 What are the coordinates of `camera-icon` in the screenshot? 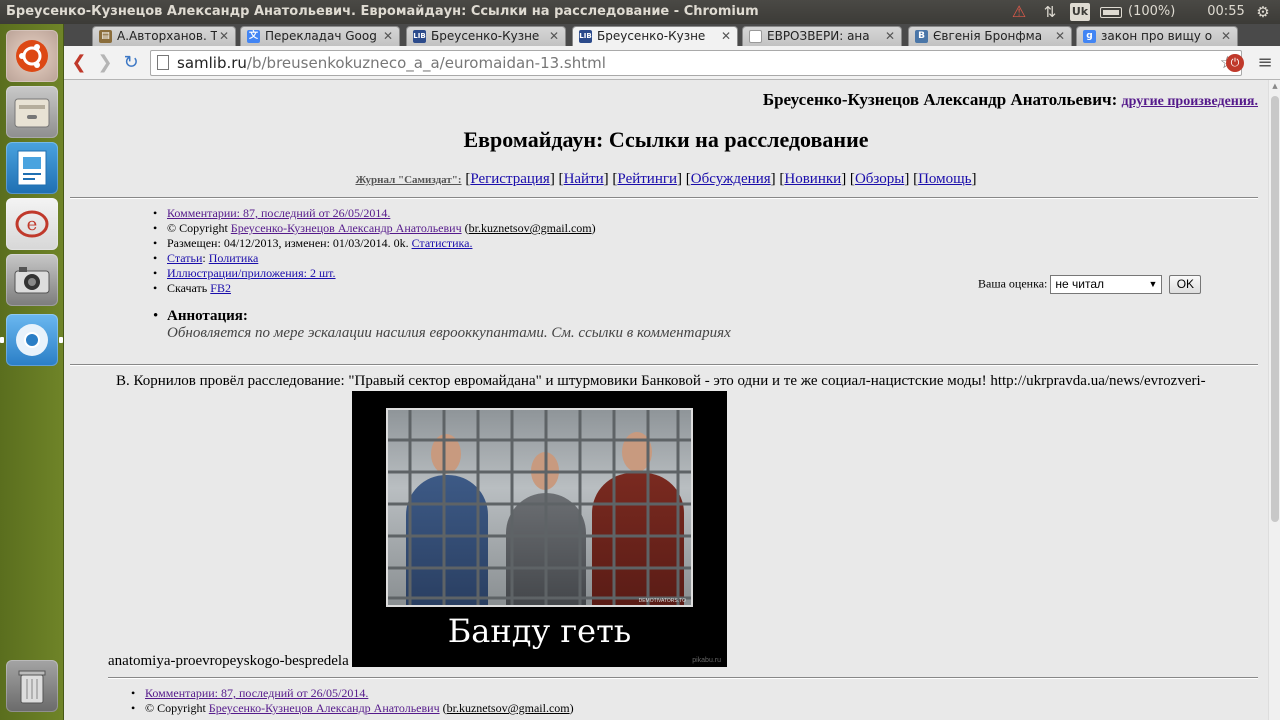 It's located at (32, 280).